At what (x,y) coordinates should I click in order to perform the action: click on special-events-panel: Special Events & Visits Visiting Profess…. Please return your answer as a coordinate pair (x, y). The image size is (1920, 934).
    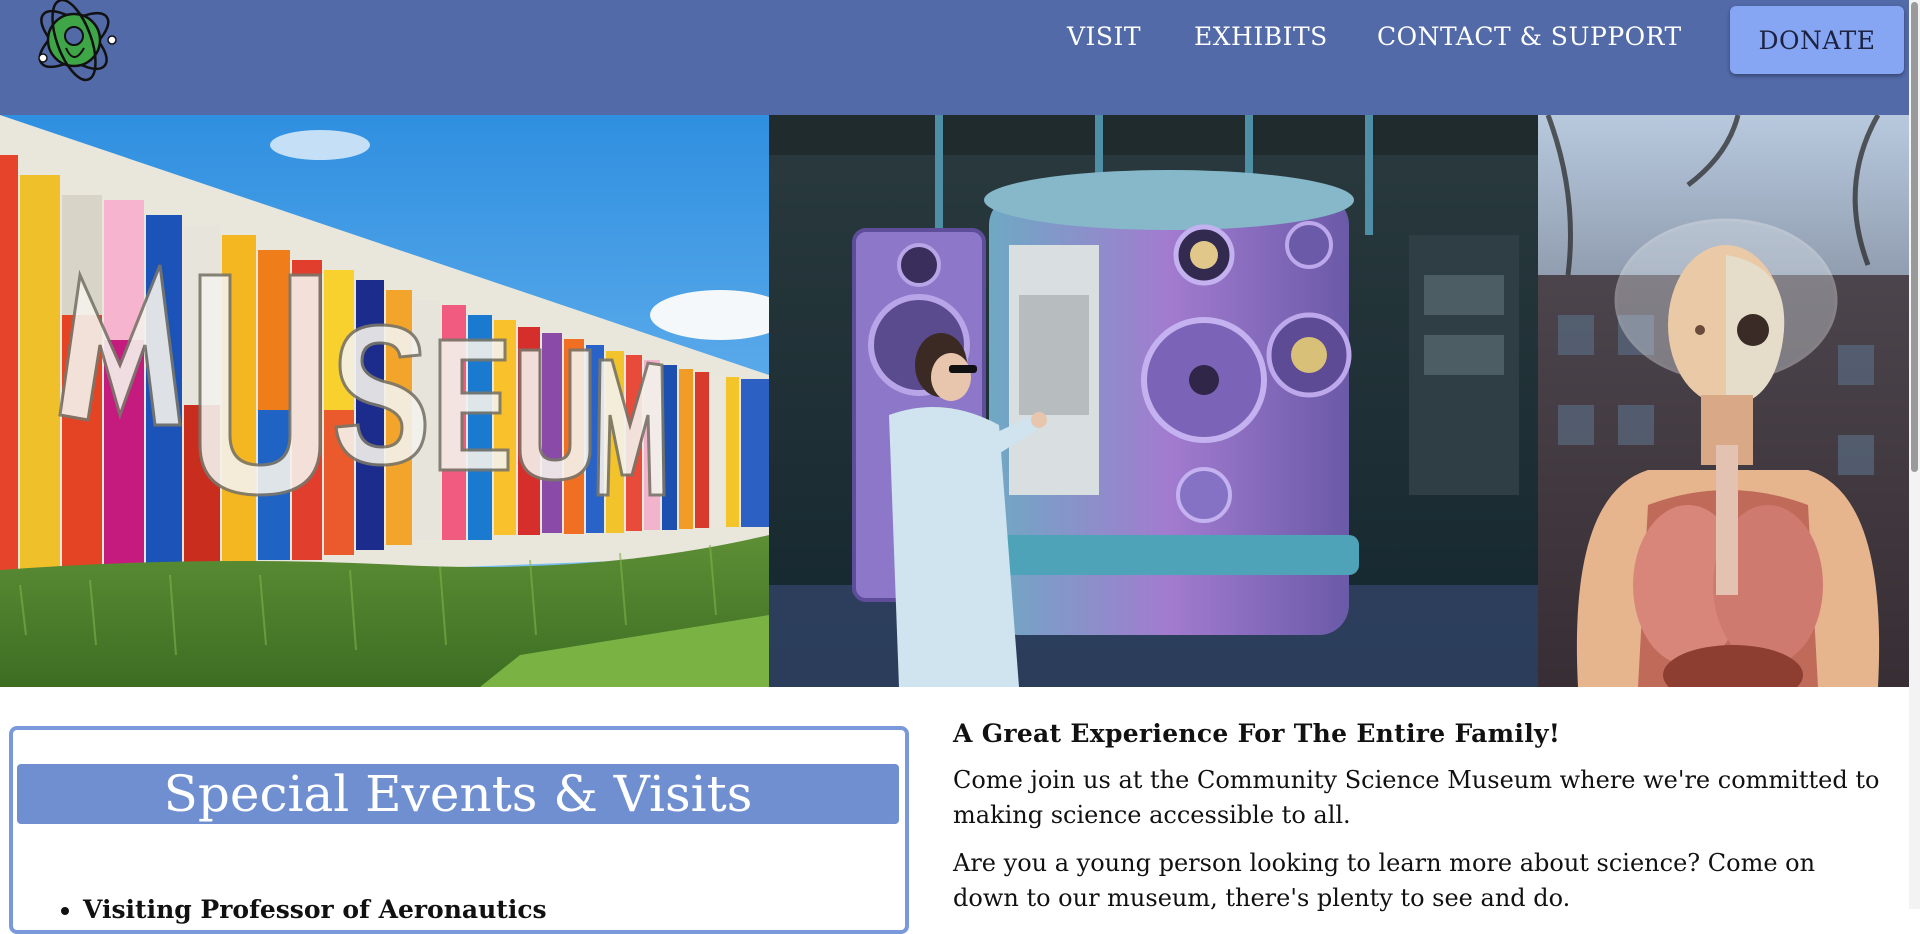
    Looking at the image, I should click on (459, 830).